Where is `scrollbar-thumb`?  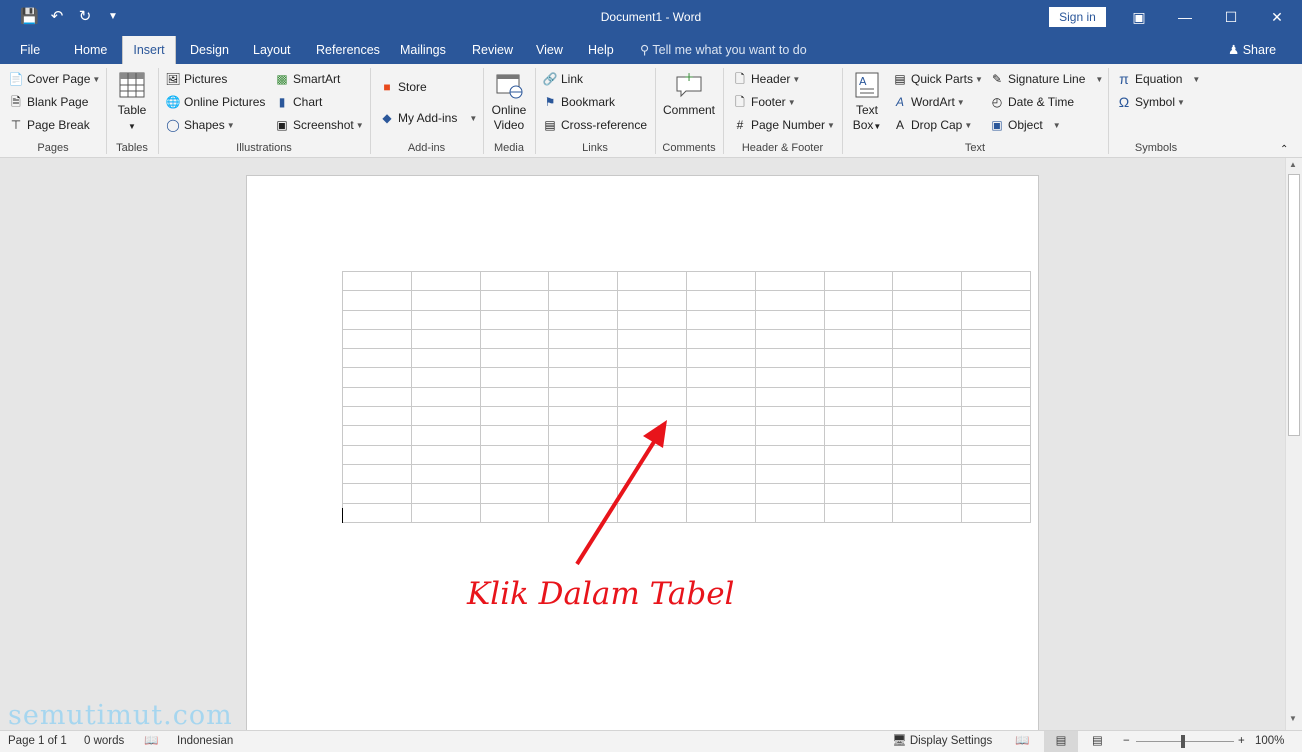 scrollbar-thumb is located at coordinates (1294, 305).